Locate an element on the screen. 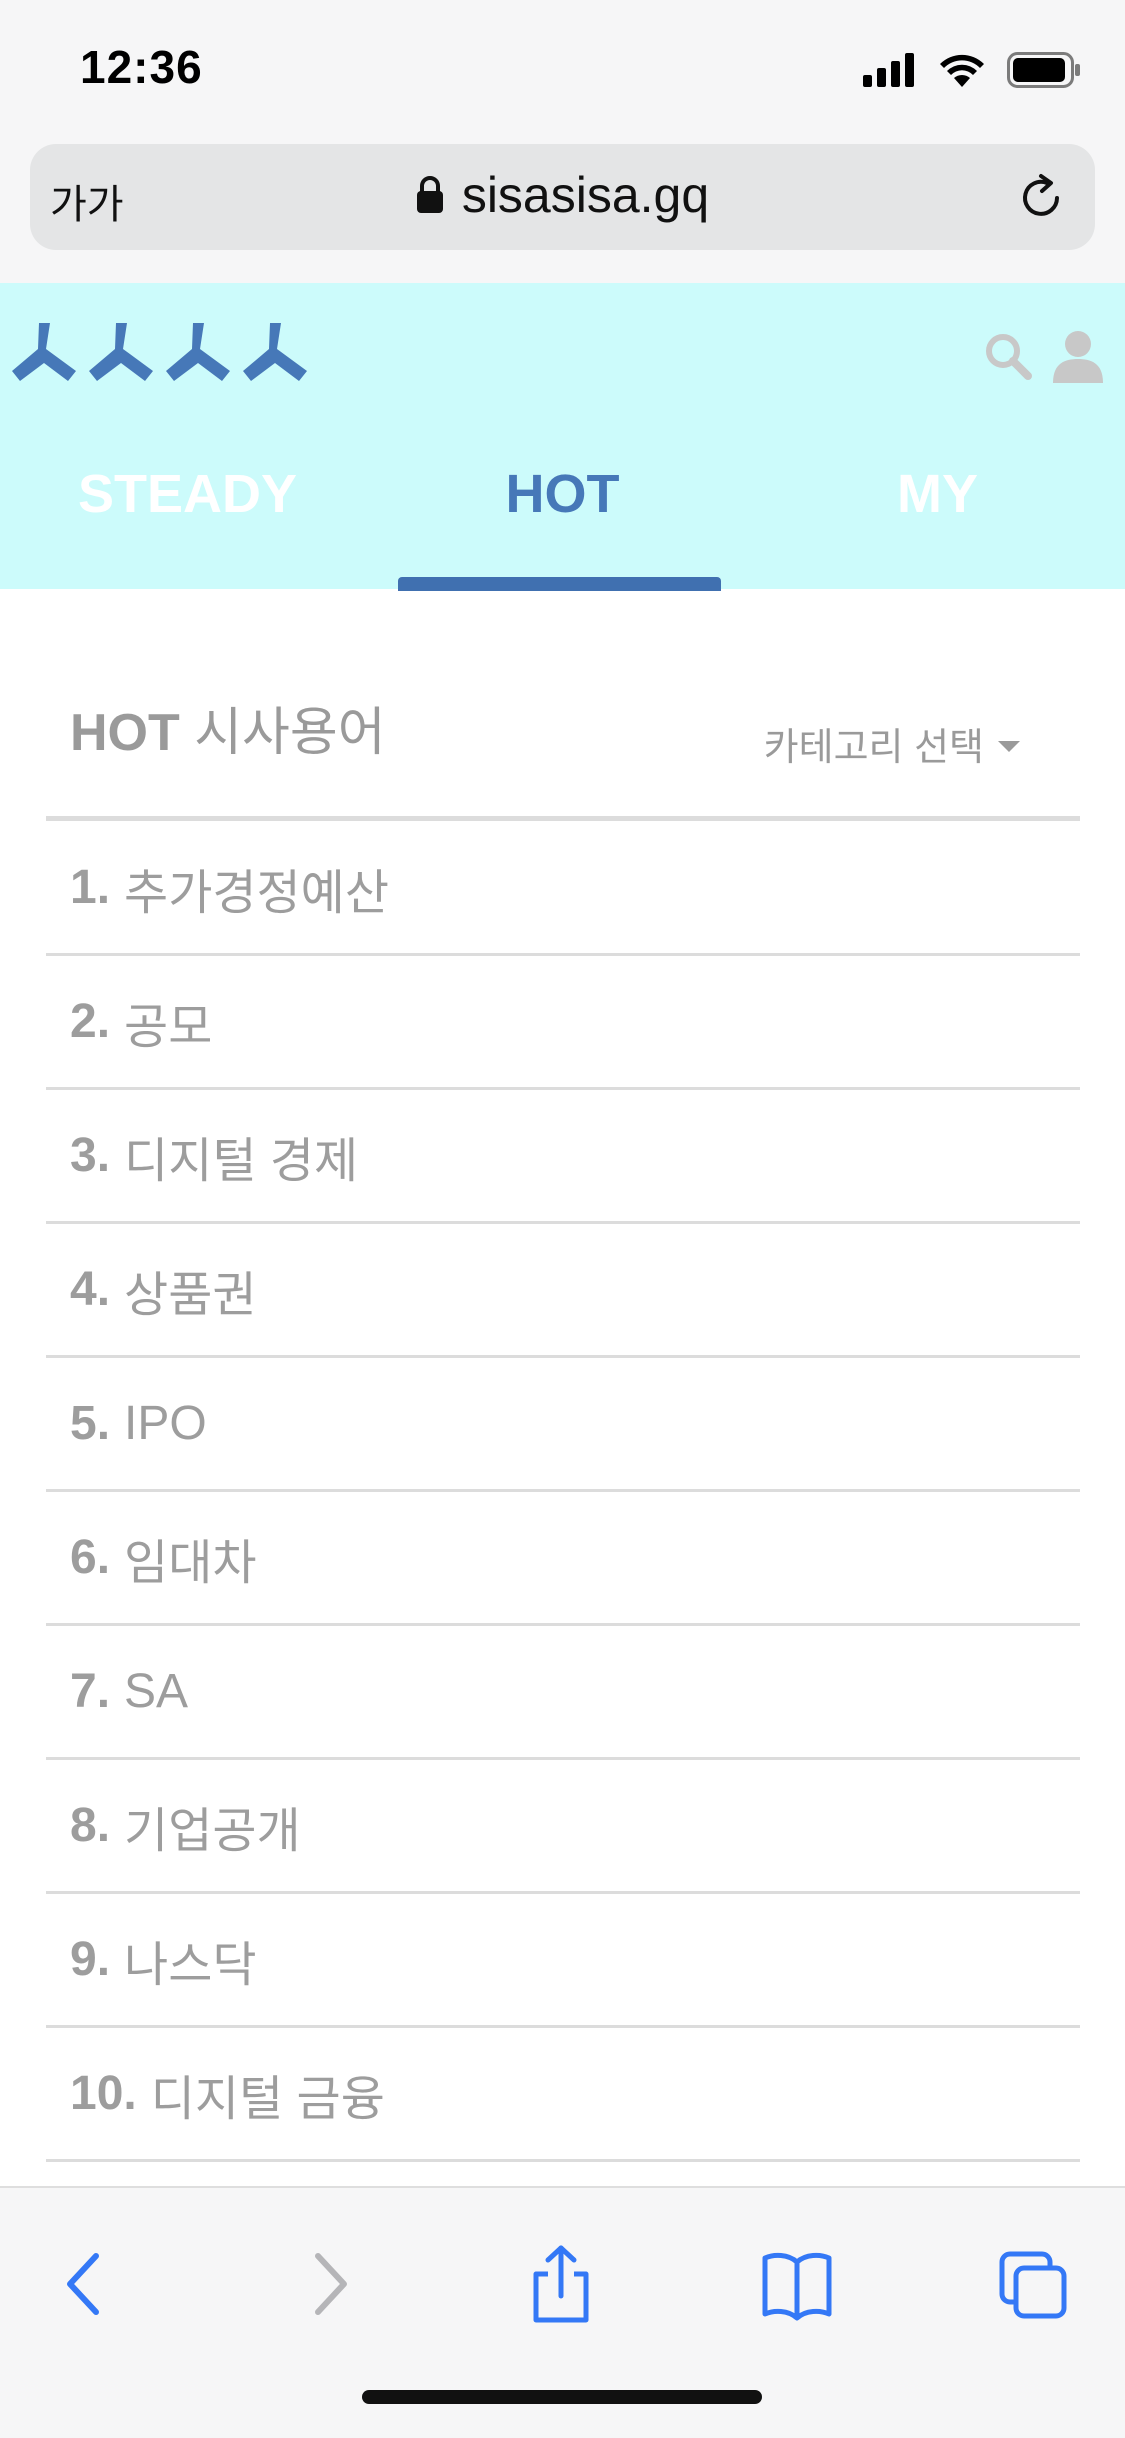  tab-steady: STEADY is located at coordinates (187, 521).